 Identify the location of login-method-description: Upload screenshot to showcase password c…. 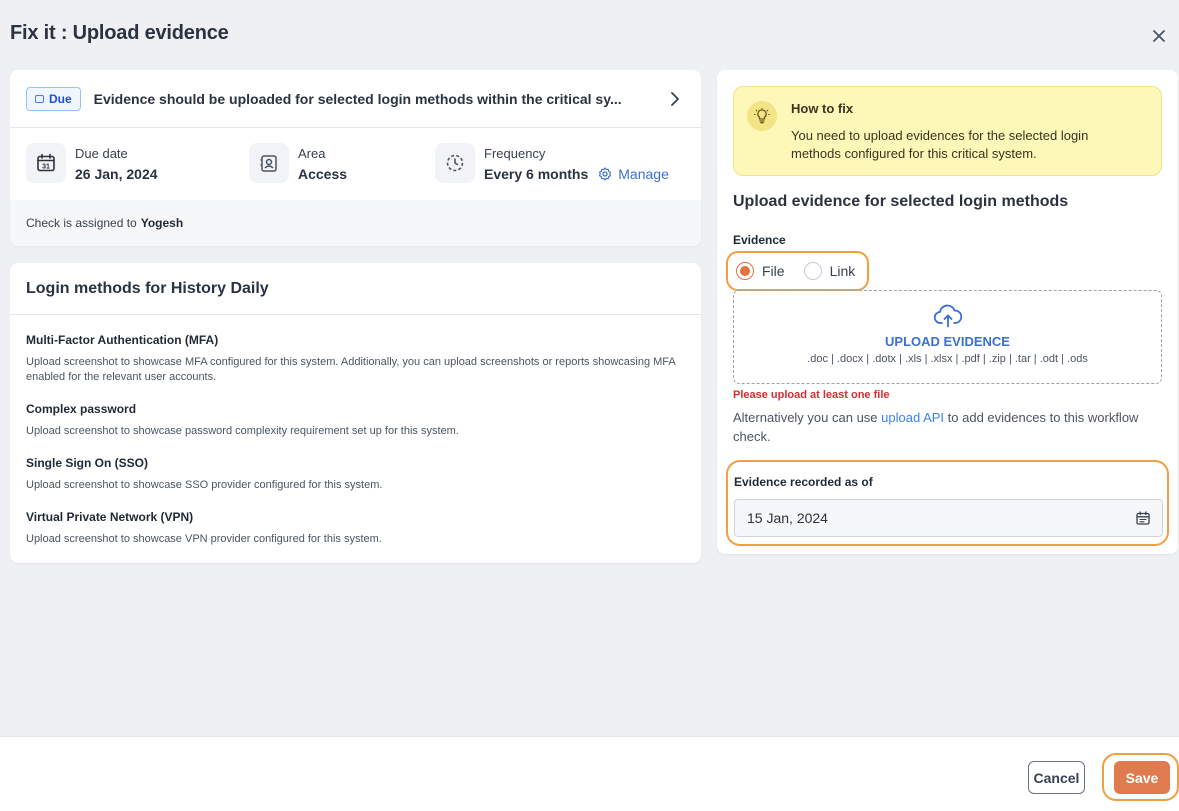
(242, 431).